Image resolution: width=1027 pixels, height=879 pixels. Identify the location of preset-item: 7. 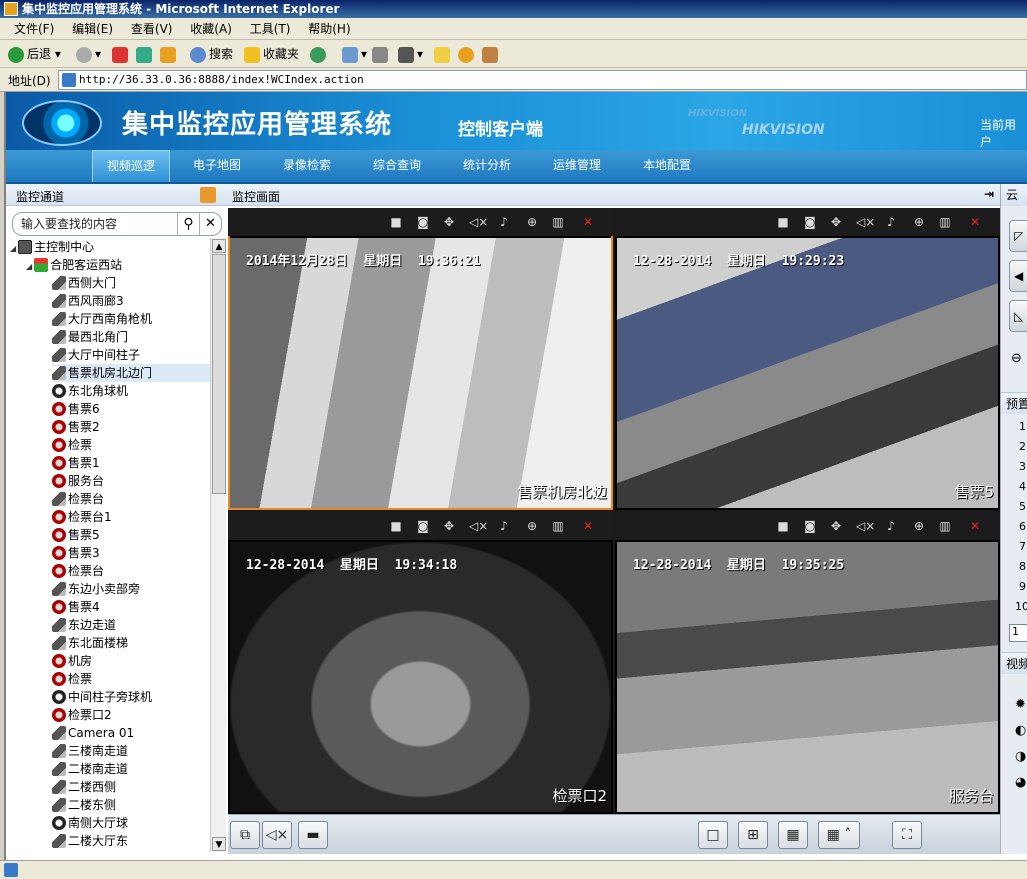
(1022, 546).